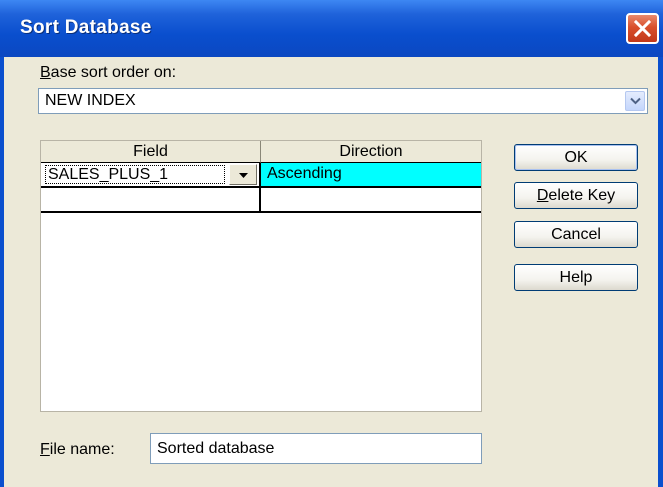 This screenshot has width=663, height=487. I want to click on file-name-label: File name:, so click(77, 450).